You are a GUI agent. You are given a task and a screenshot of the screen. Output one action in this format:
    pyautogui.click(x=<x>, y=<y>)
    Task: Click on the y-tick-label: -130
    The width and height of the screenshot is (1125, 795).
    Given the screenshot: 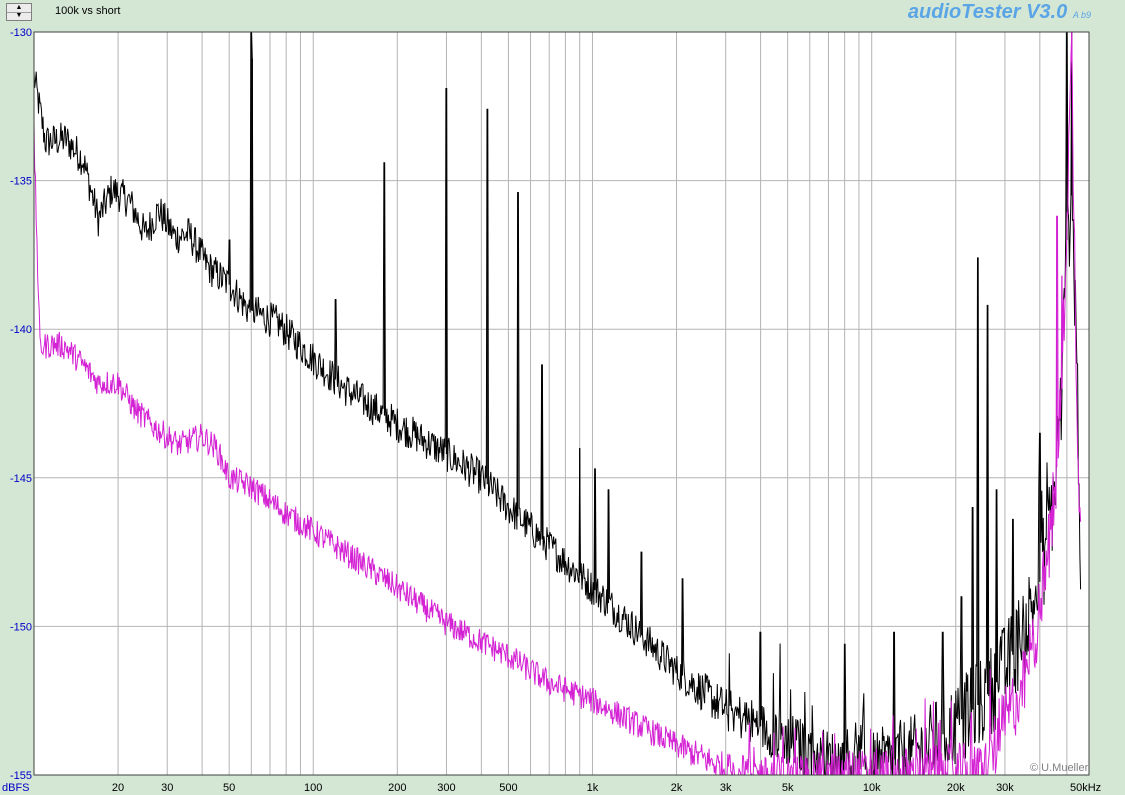 What is the action you would take?
    pyautogui.click(x=21, y=33)
    